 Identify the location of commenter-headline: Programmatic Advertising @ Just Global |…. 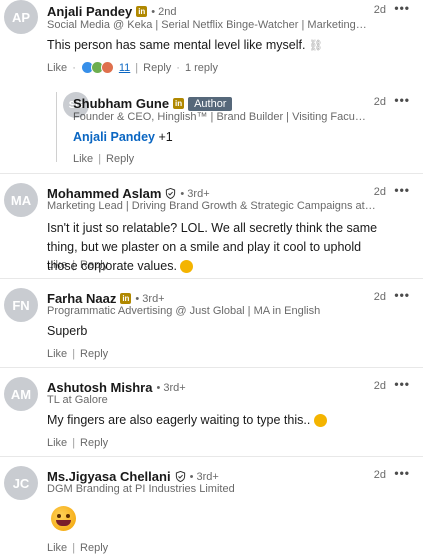
(184, 311).